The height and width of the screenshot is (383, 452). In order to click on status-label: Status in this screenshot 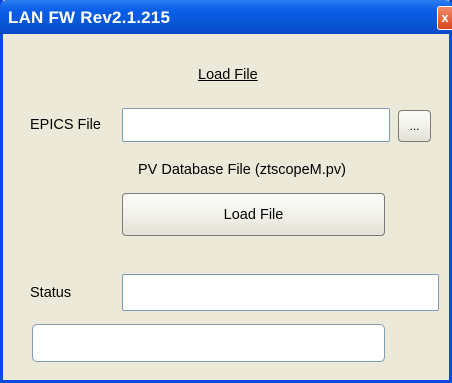, I will do `click(51, 293)`.